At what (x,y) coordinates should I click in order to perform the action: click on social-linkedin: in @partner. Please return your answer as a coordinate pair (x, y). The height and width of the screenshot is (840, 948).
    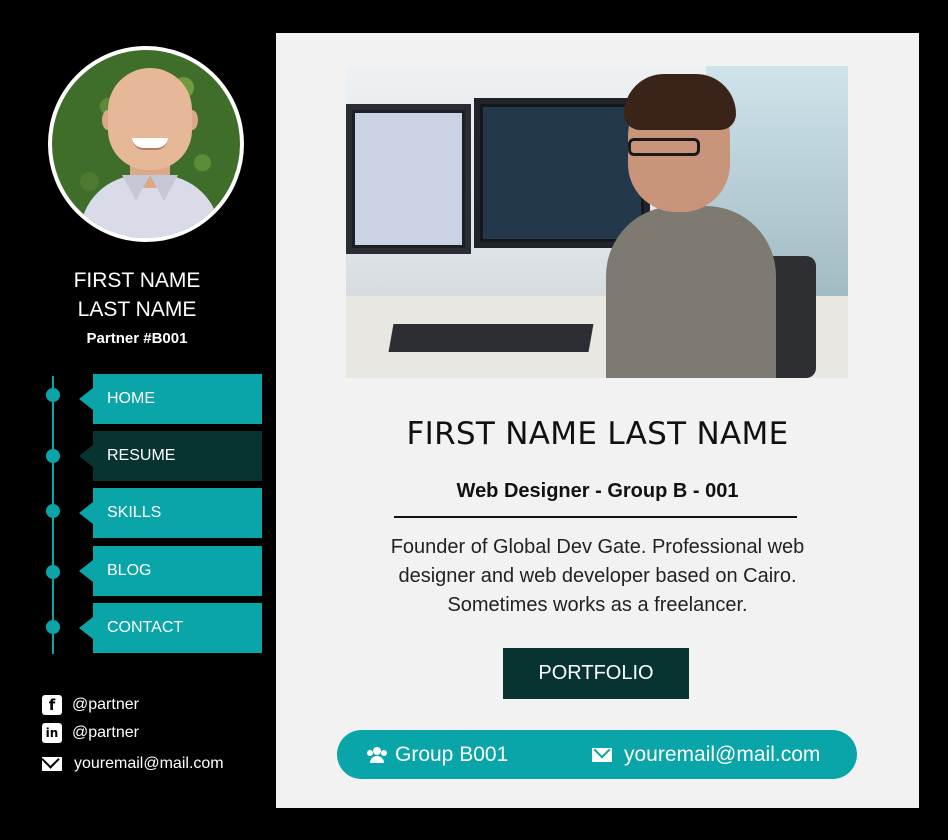
    Looking at the image, I should click on (90, 733).